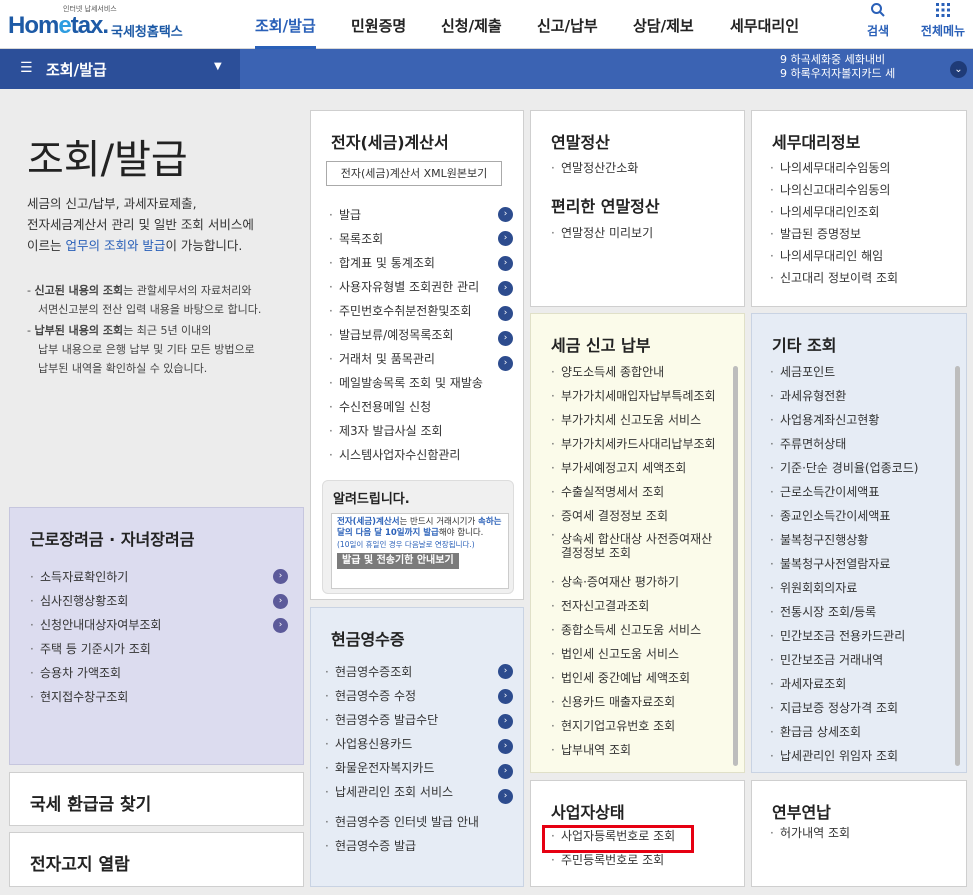 The width and height of the screenshot is (973, 895). Describe the element at coordinates (402, 768) in the screenshot. I see `list-item: 화물운전자복지카드` at that location.